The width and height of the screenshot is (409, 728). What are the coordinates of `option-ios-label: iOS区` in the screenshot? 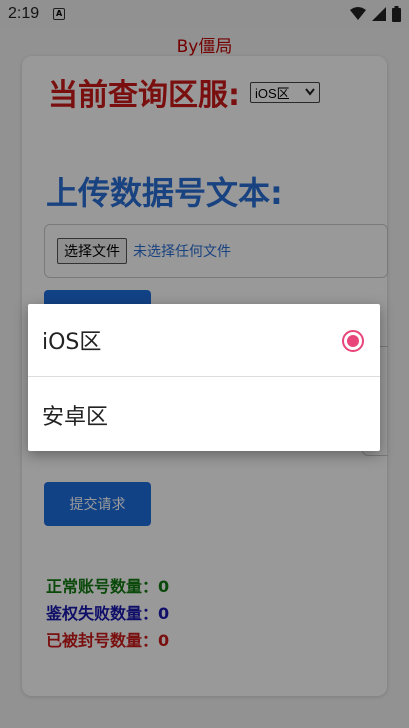 It's located at (72, 342).